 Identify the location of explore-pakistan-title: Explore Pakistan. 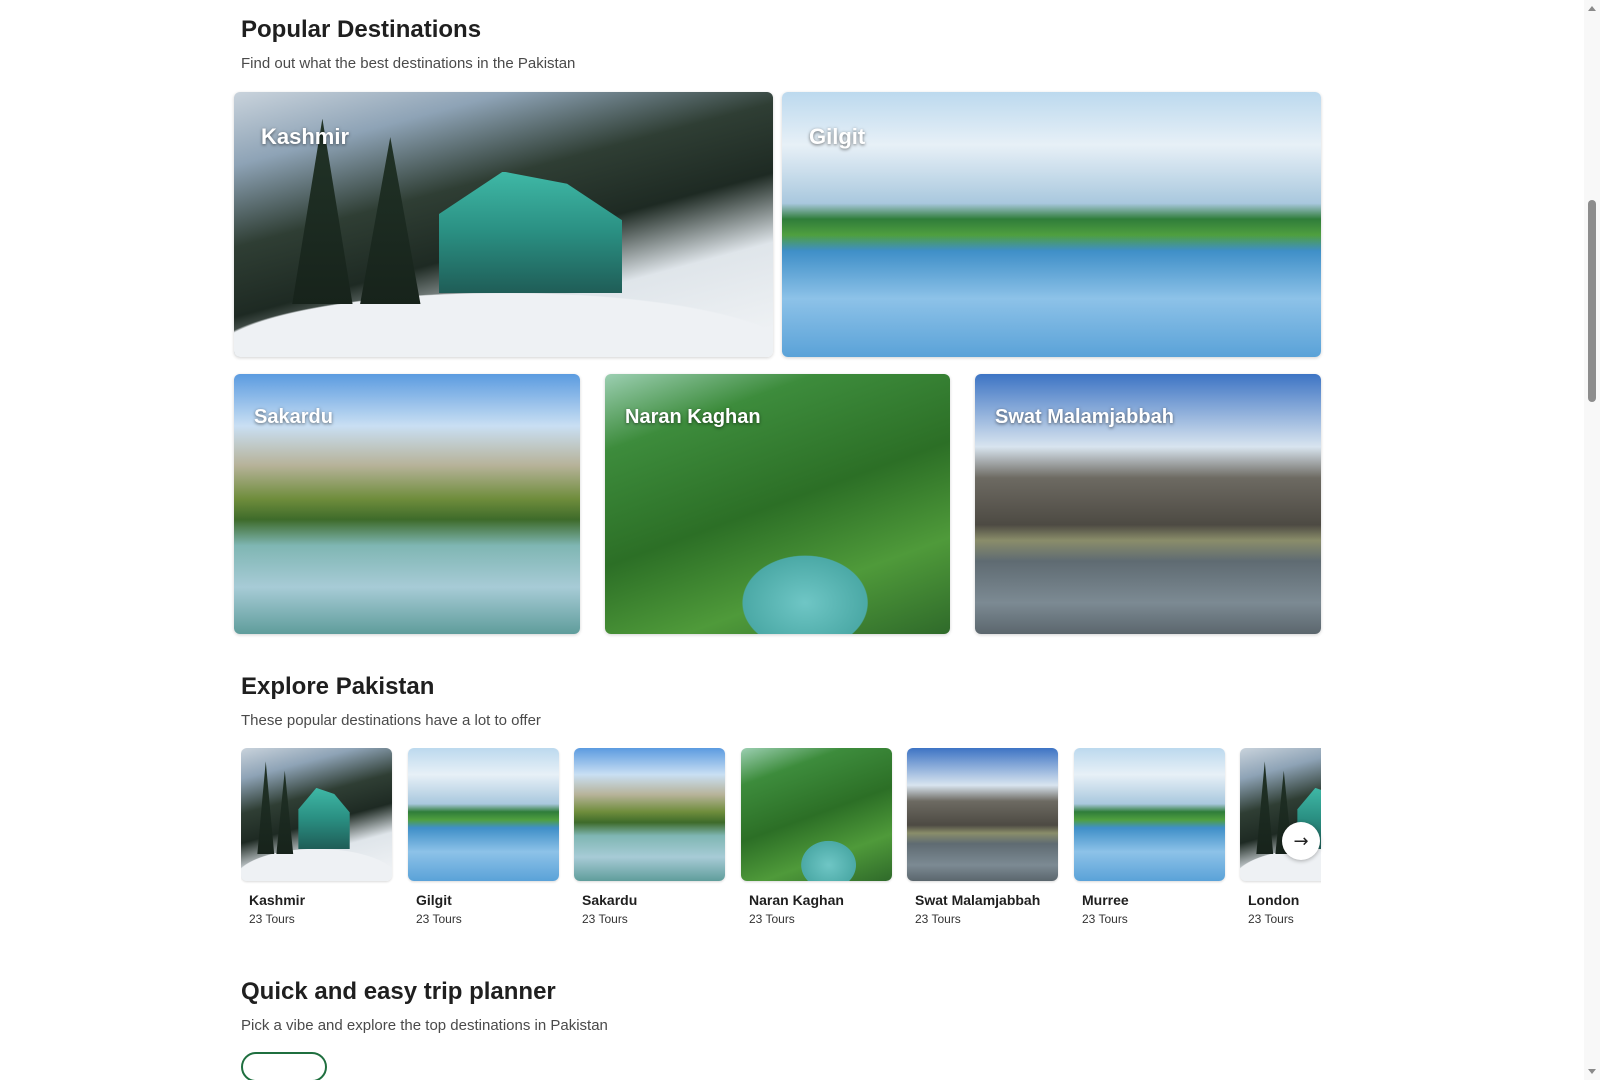
(338, 686).